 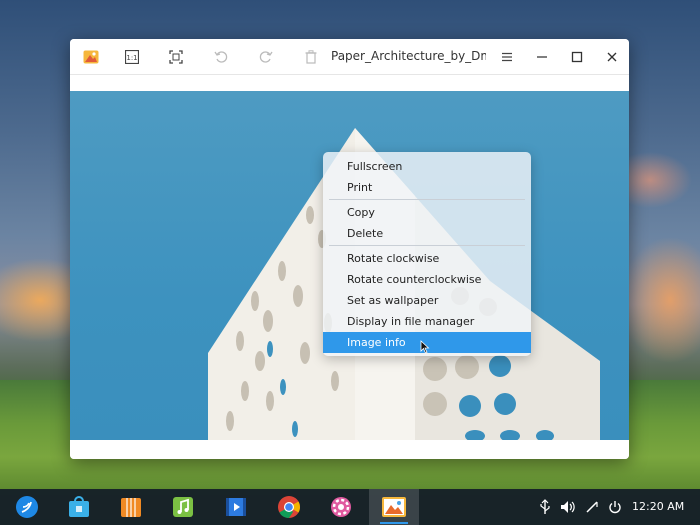 I want to click on app-store-icon, so click(x=79, y=507).